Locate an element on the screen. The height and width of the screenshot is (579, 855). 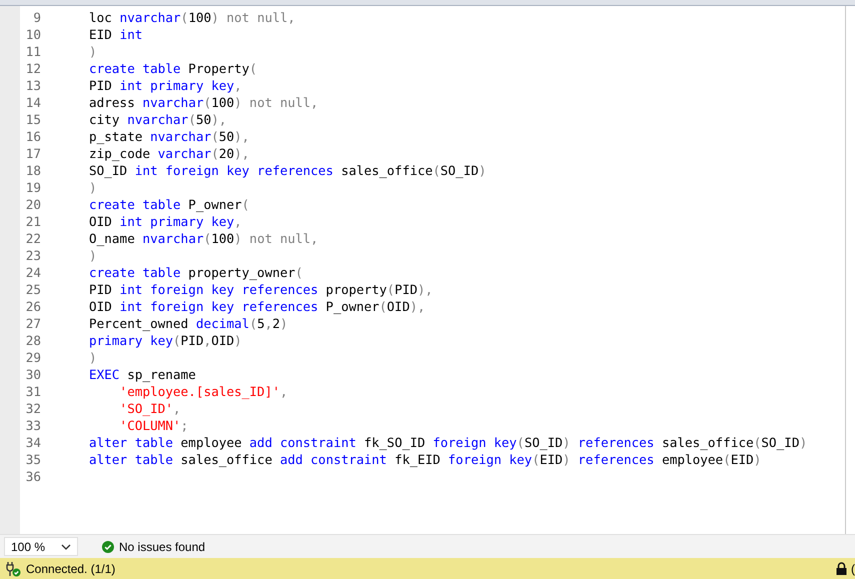
issues-status: No issues found is located at coordinates (162, 547).